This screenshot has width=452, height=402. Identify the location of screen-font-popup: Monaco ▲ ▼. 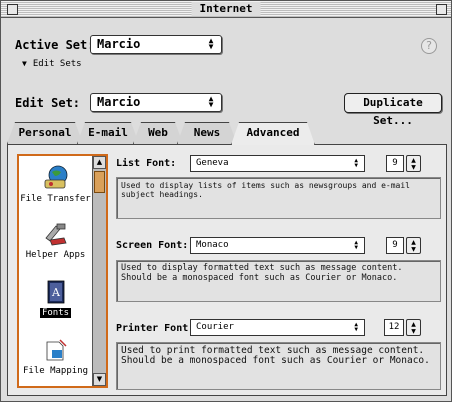
(277, 245).